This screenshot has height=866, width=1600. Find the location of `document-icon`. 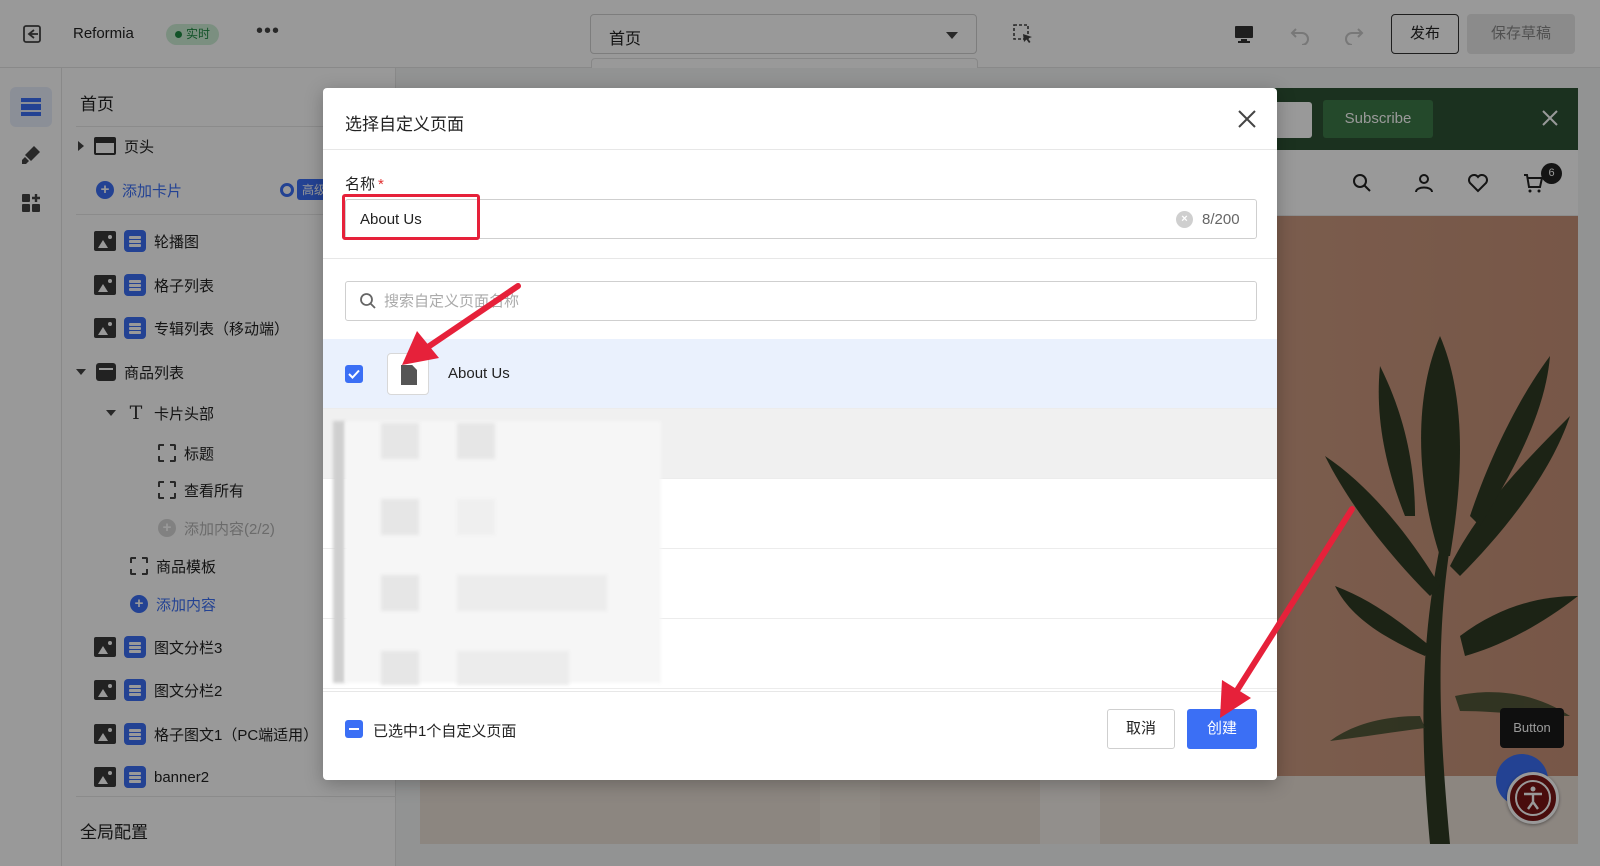

document-icon is located at coordinates (409, 375).